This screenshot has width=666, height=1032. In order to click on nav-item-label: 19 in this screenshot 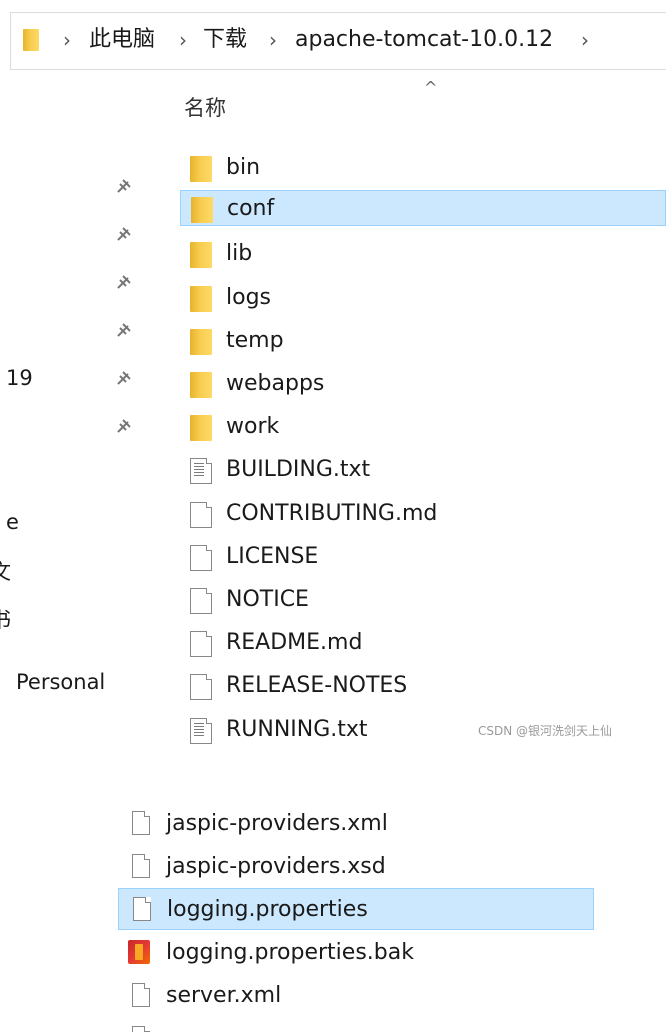, I will do `click(19, 378)`.